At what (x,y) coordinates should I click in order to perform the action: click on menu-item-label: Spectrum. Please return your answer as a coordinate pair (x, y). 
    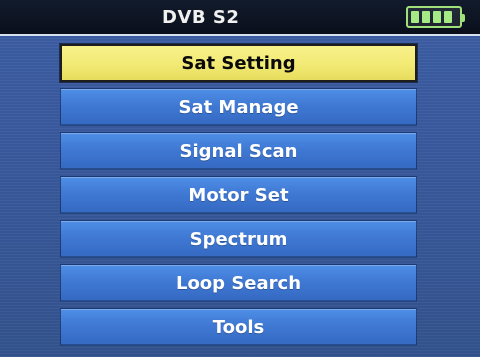
    Looking at the image, I should click on (238, 239).